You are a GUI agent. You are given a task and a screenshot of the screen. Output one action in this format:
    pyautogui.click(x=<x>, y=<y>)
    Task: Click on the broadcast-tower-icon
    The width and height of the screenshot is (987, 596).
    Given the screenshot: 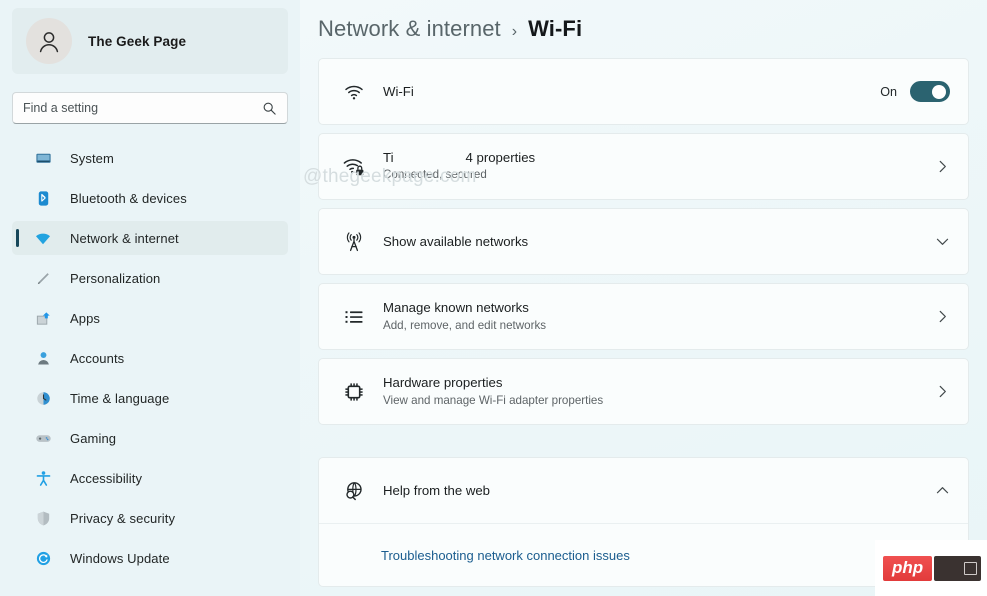 What is the action you would take?
    pyautogui.click(x=354, y=242)
    